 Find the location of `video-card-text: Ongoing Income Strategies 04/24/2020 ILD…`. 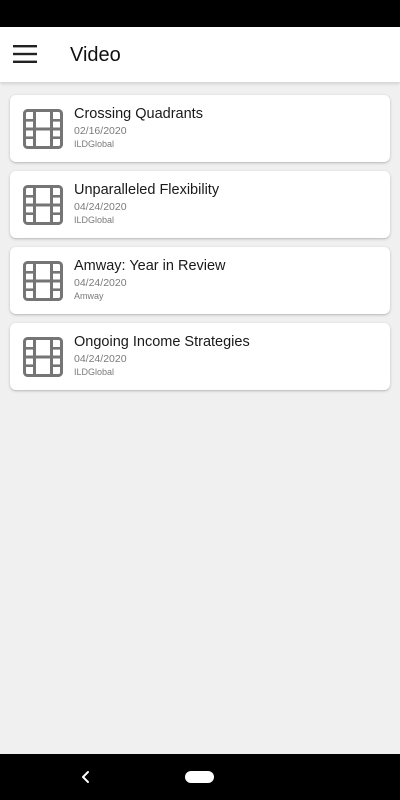

video-card-text: Ongoing Income Strategies 04/24/2020 ILD… is located at coordinates (227, 355).